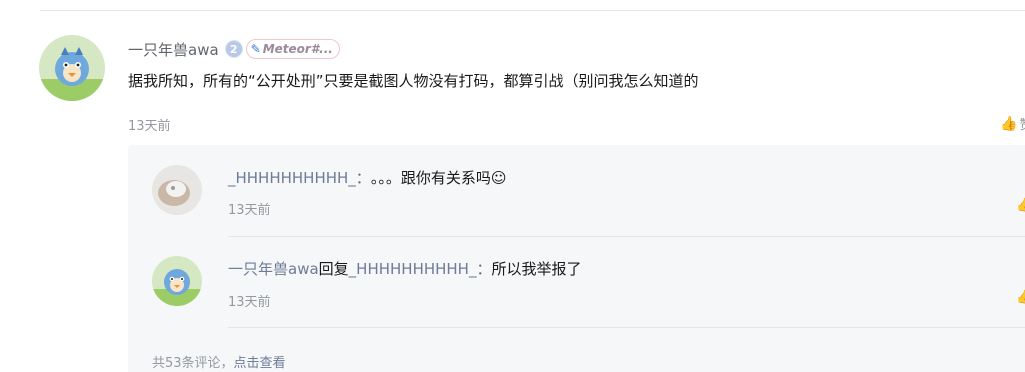  Describe the element at coordinates (536, 269) in the screenshot. I see `reply-text: 所以我举报了` at that location.